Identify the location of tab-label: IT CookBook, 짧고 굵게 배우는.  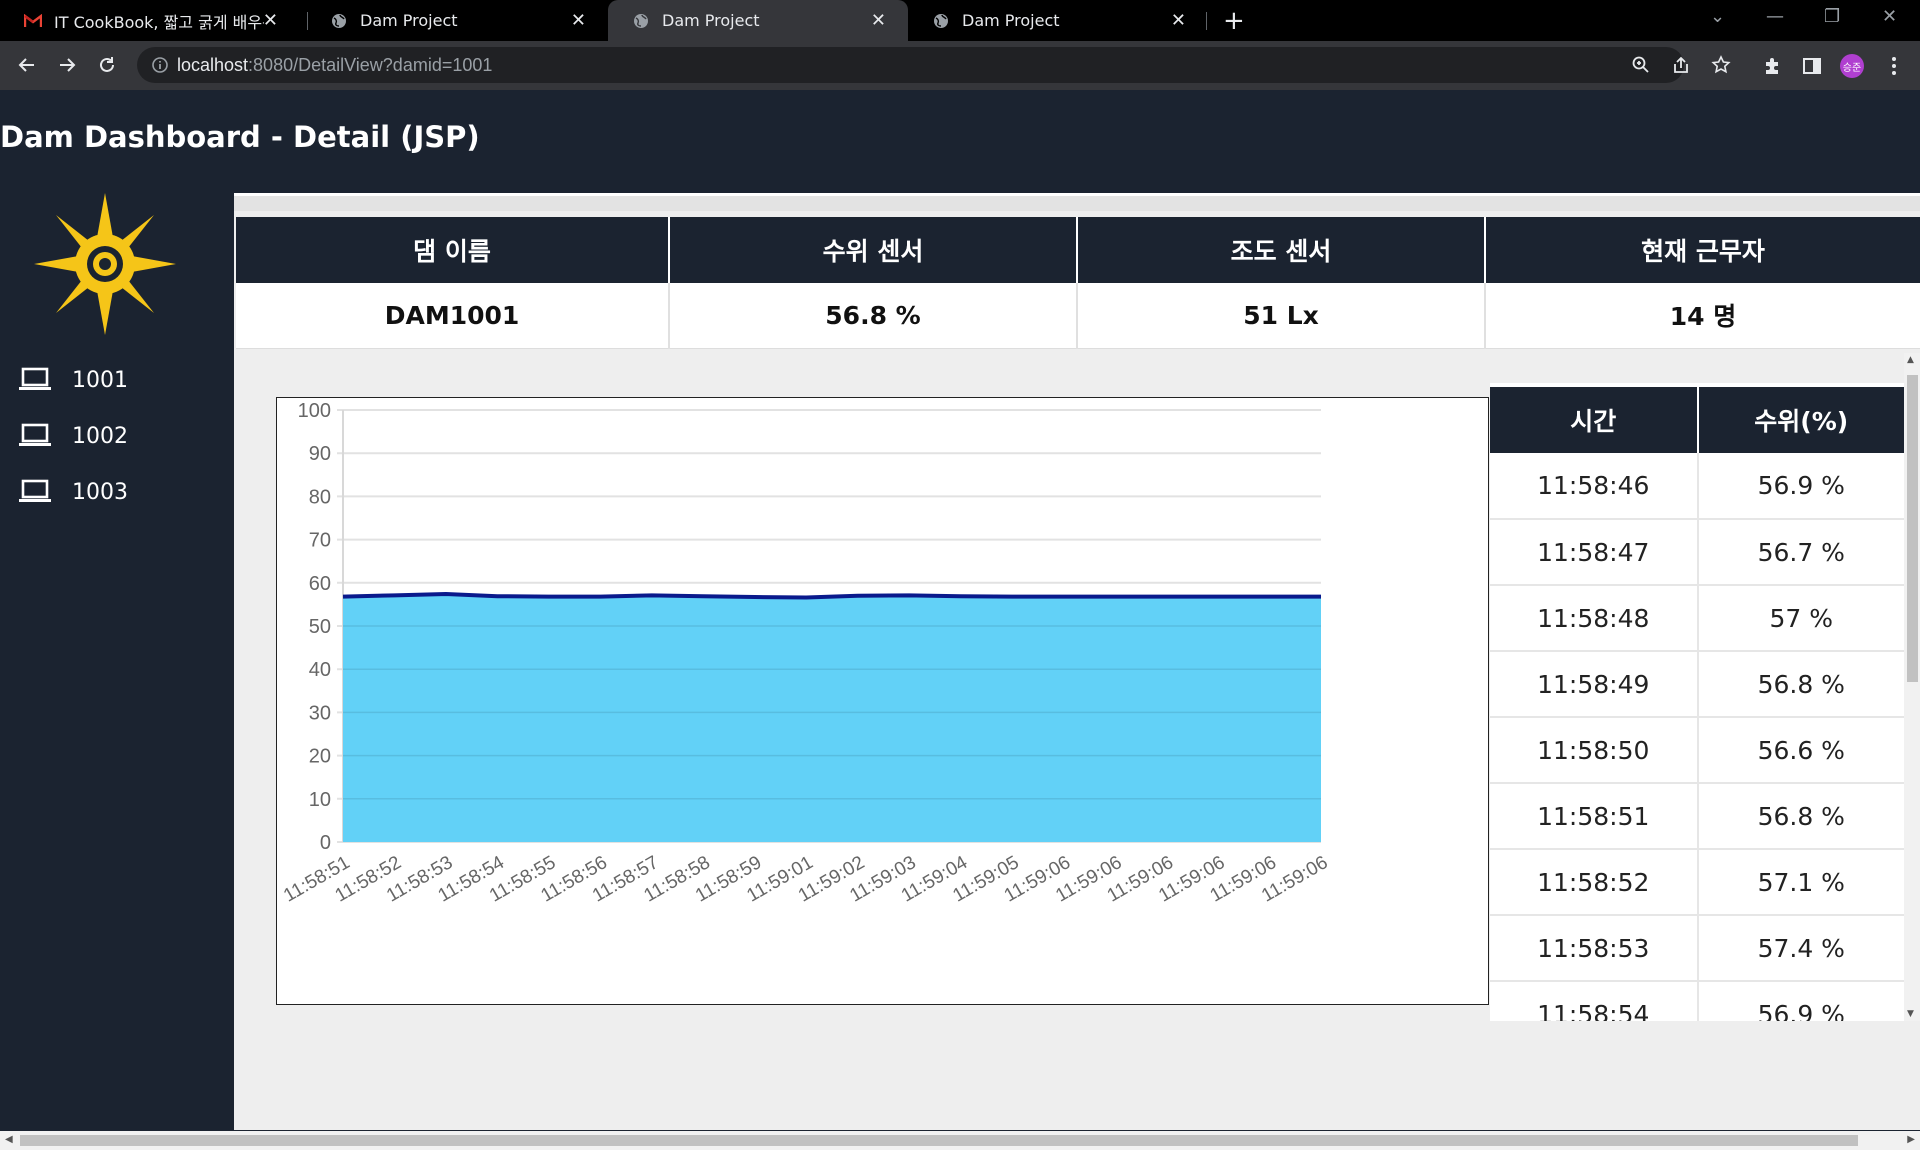
(159, 22).